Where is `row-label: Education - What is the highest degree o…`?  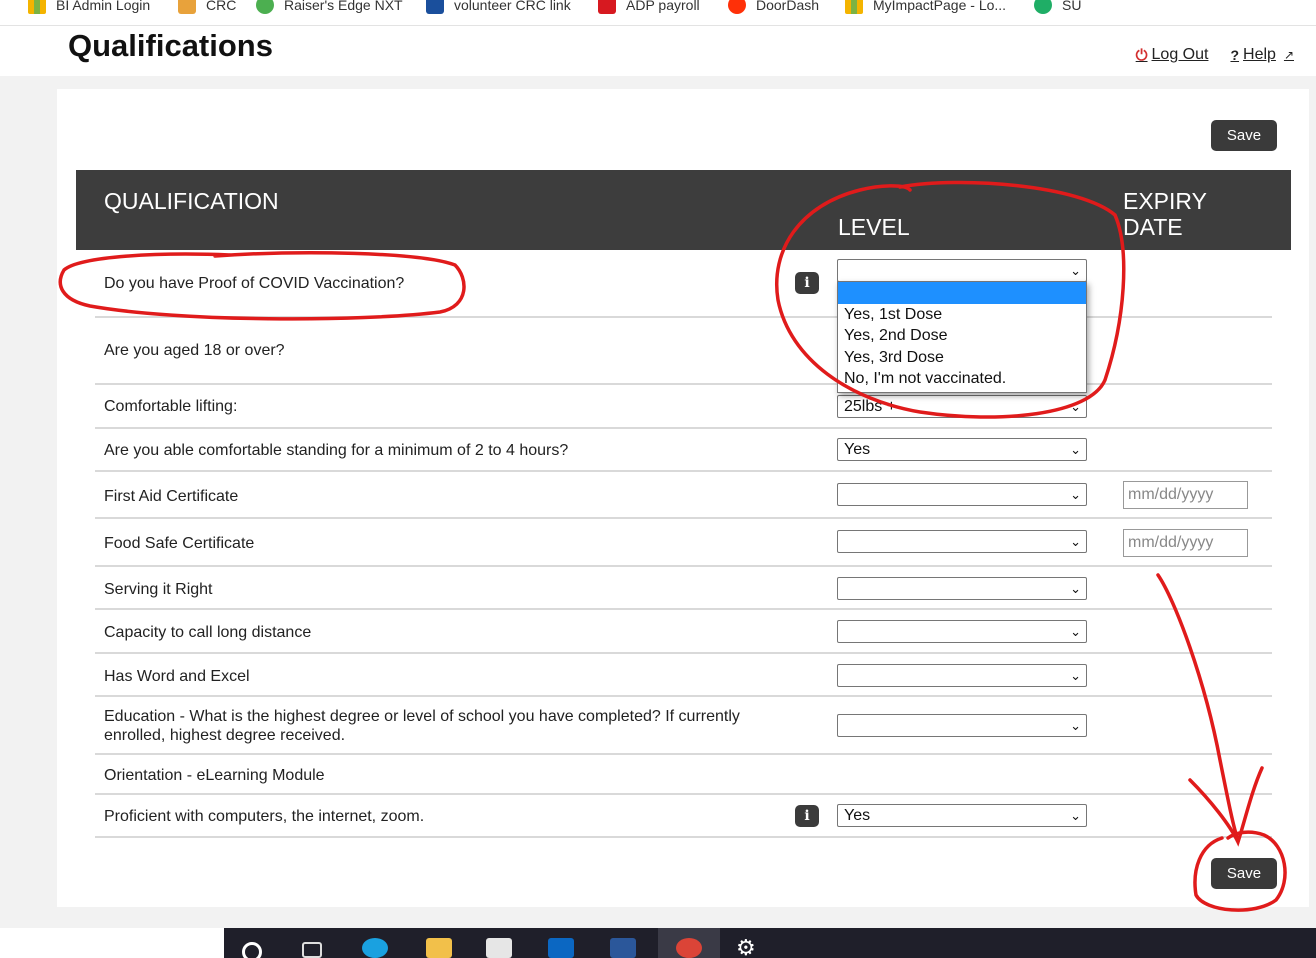
row-label: Education - What is the highest degree o… is located at coordinates (422, 726).